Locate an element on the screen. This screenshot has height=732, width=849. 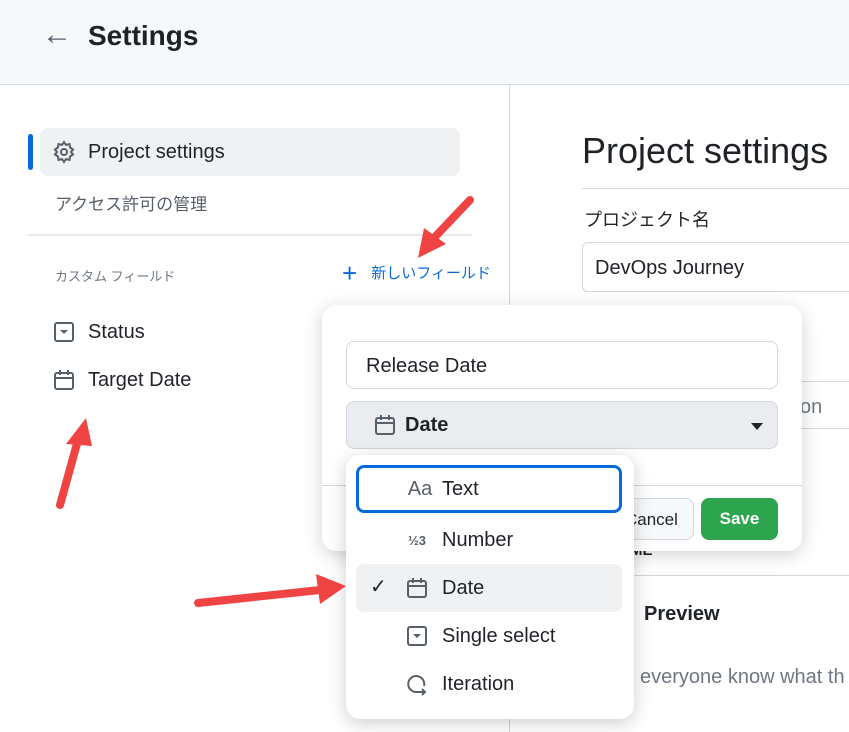
new-field-button: + 新しいフィールド is located at coordinates (416, 272).